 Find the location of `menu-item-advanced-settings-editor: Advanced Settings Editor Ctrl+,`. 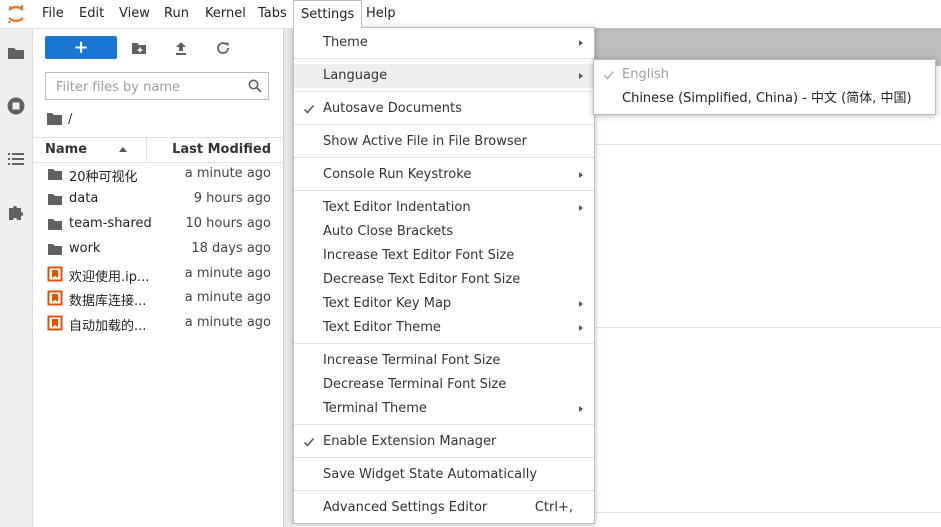

menu-item-advanced-settings-editor: Advanced Settings Editor Ctrl+, is located at coordinates (444, 508).